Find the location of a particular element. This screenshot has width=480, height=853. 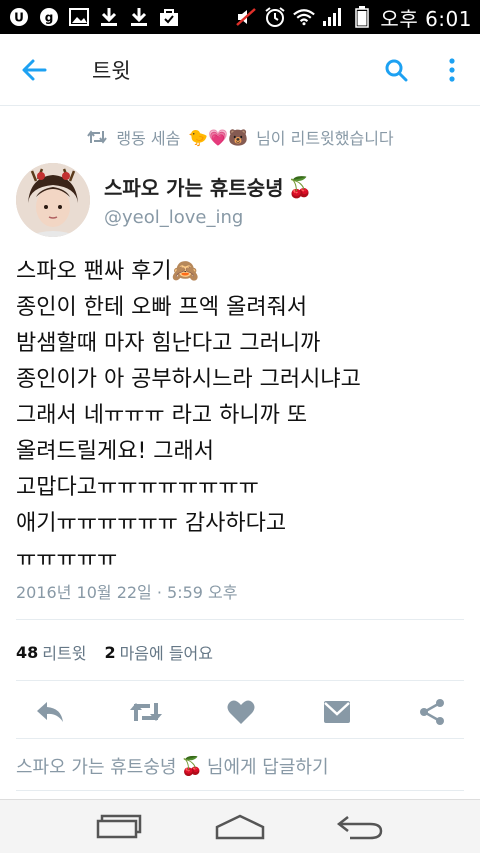

g-icon: g is located at coordinates (49, 17).